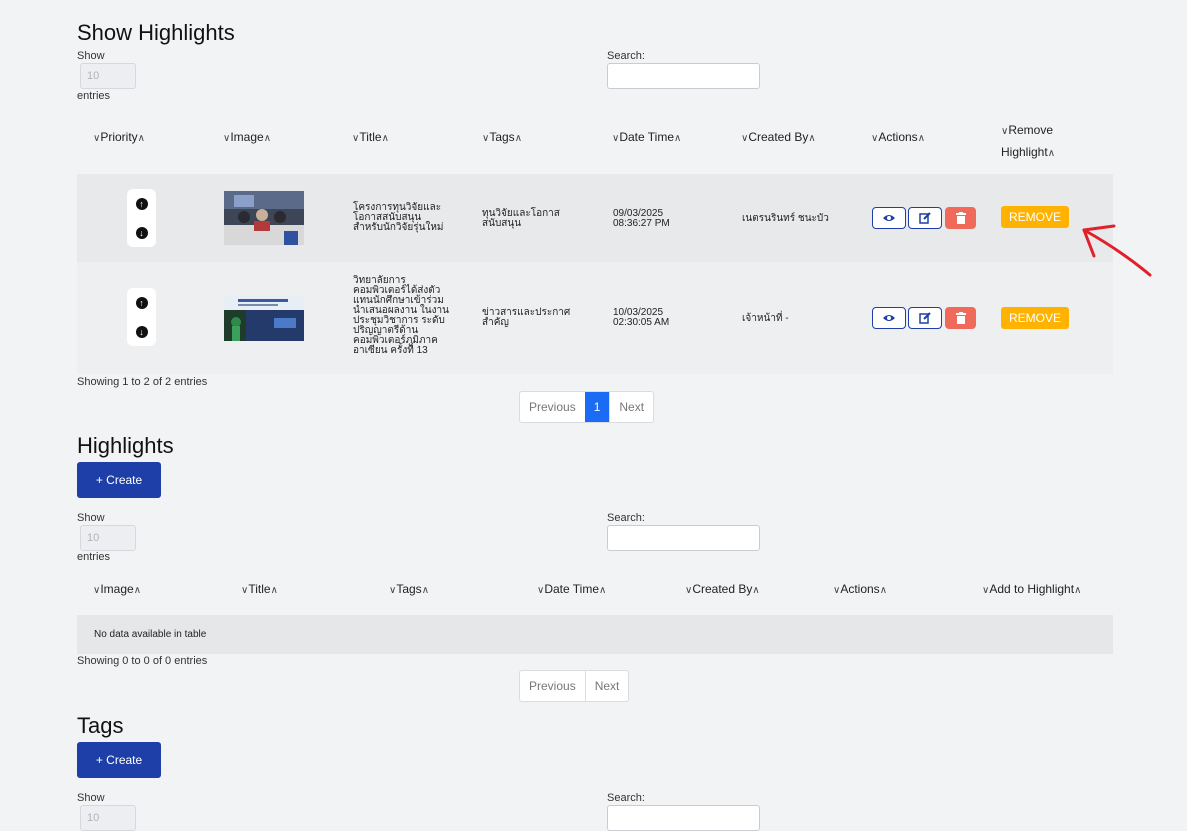 The width and height of the screenshot is (1187, 831). Describe the element at coordinates (142, 661) in the screenshot. I see `table-info: Showing 0 to 0 of 0 entries` at that location.